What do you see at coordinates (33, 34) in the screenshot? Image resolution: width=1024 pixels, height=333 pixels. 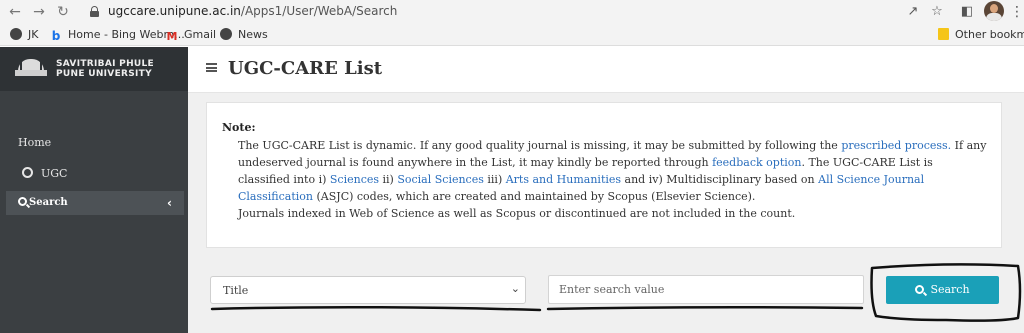 I see `bookmark-label: JK` at bounding box center [33, 34].